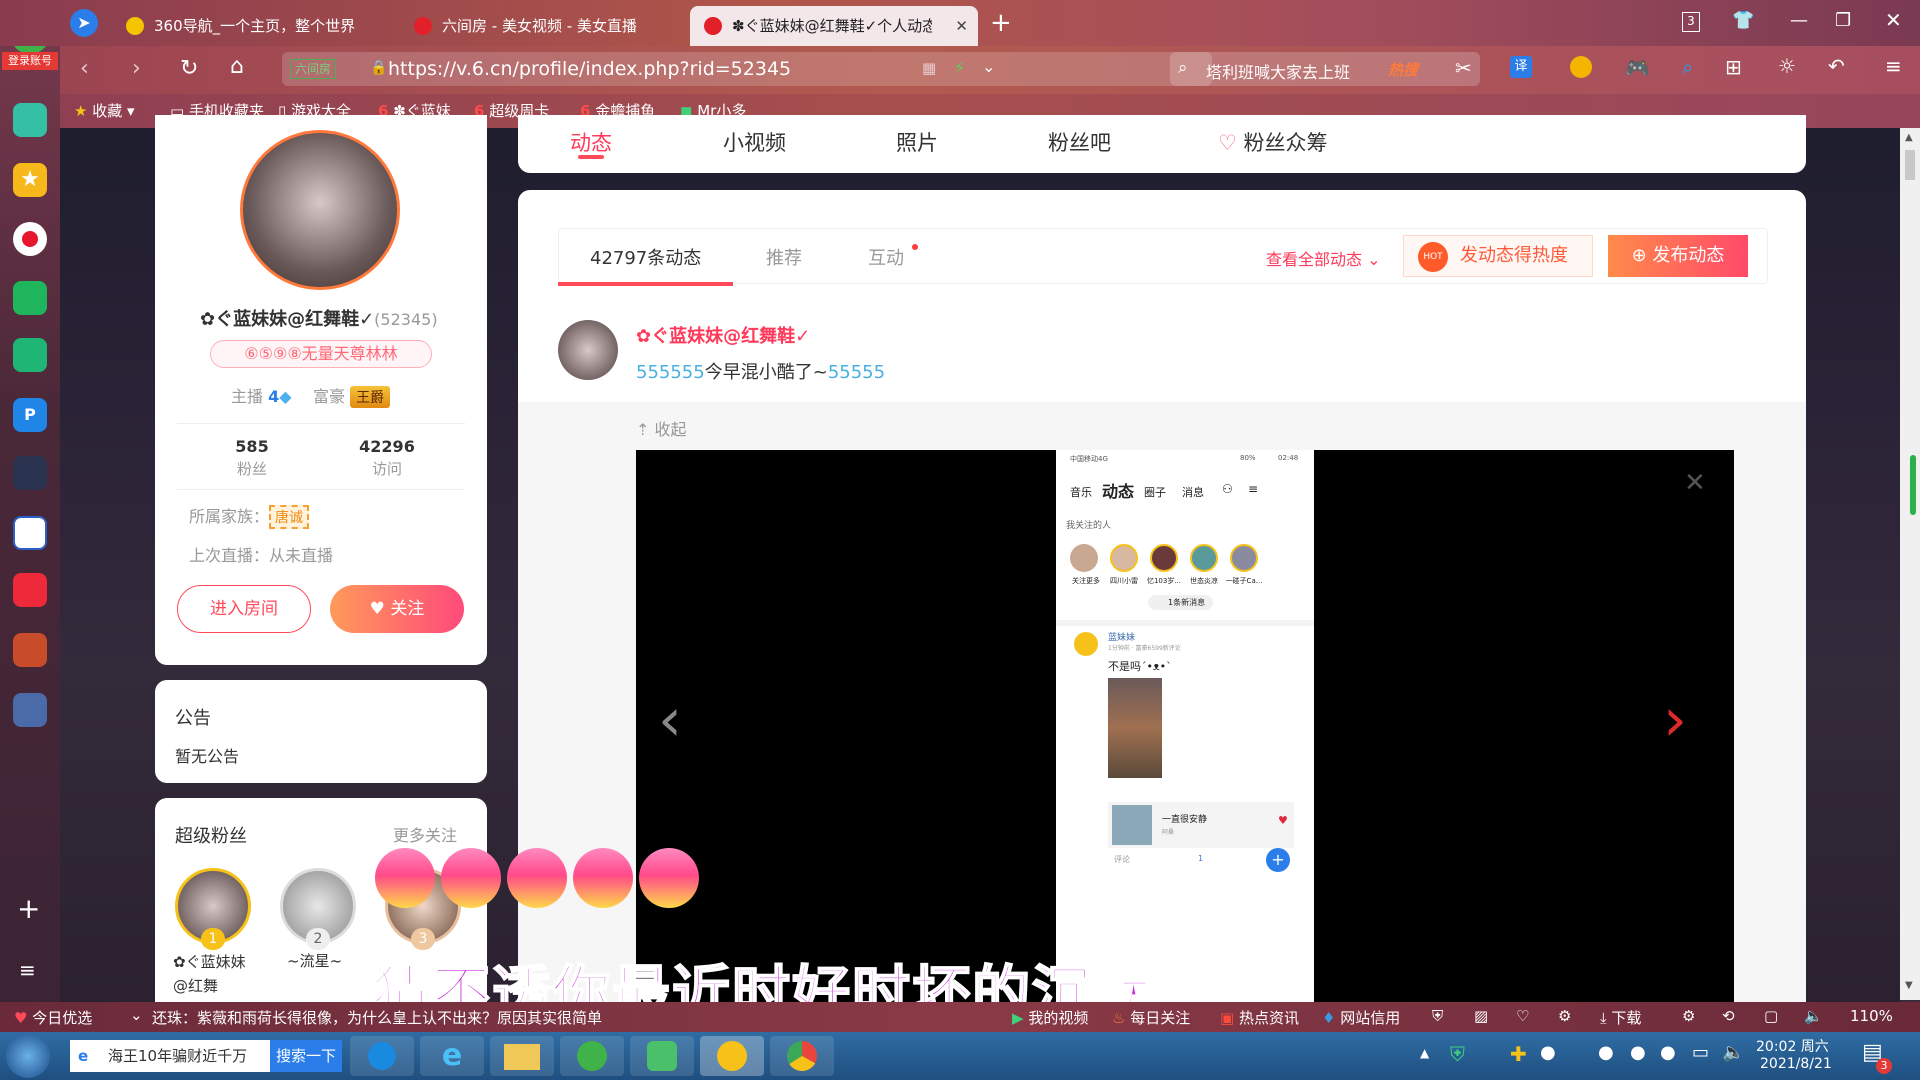 Image resolution: width=1920 pixels, height=1080 pixels. Describe the element at coordinates (542, 26) in the screenshot. I see `tab-6room: 六间房 - 美女视频 - 美女直播` at that location.